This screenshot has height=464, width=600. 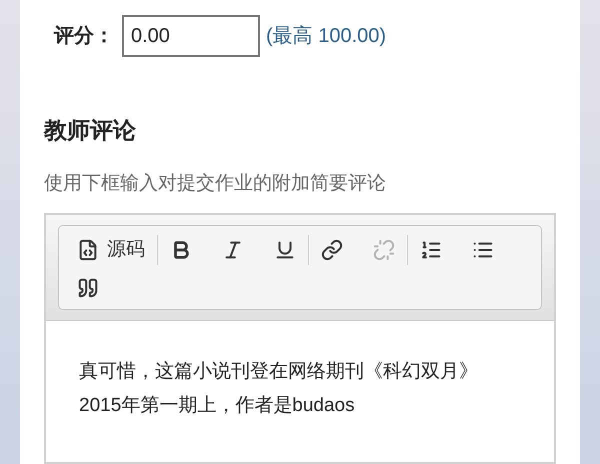 I want to click on section-title: 教师评论, so click(x=90, y=130).